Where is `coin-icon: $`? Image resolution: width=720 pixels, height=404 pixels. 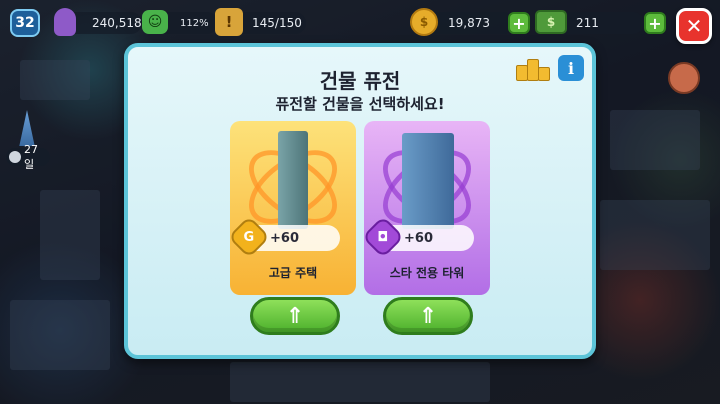
coin-icon: $ is located at coordinates (424, 22).